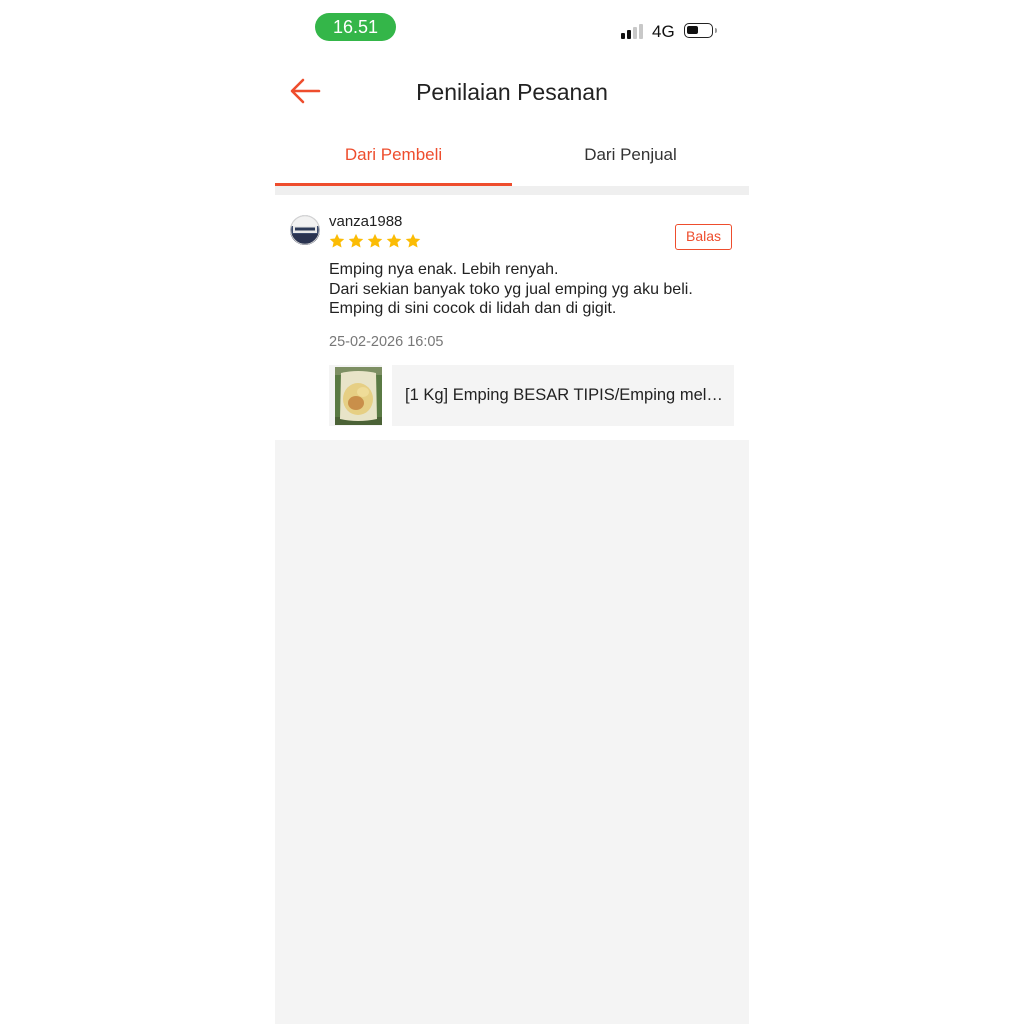  I want to click on reply-button: Balas, so click(703, 237).